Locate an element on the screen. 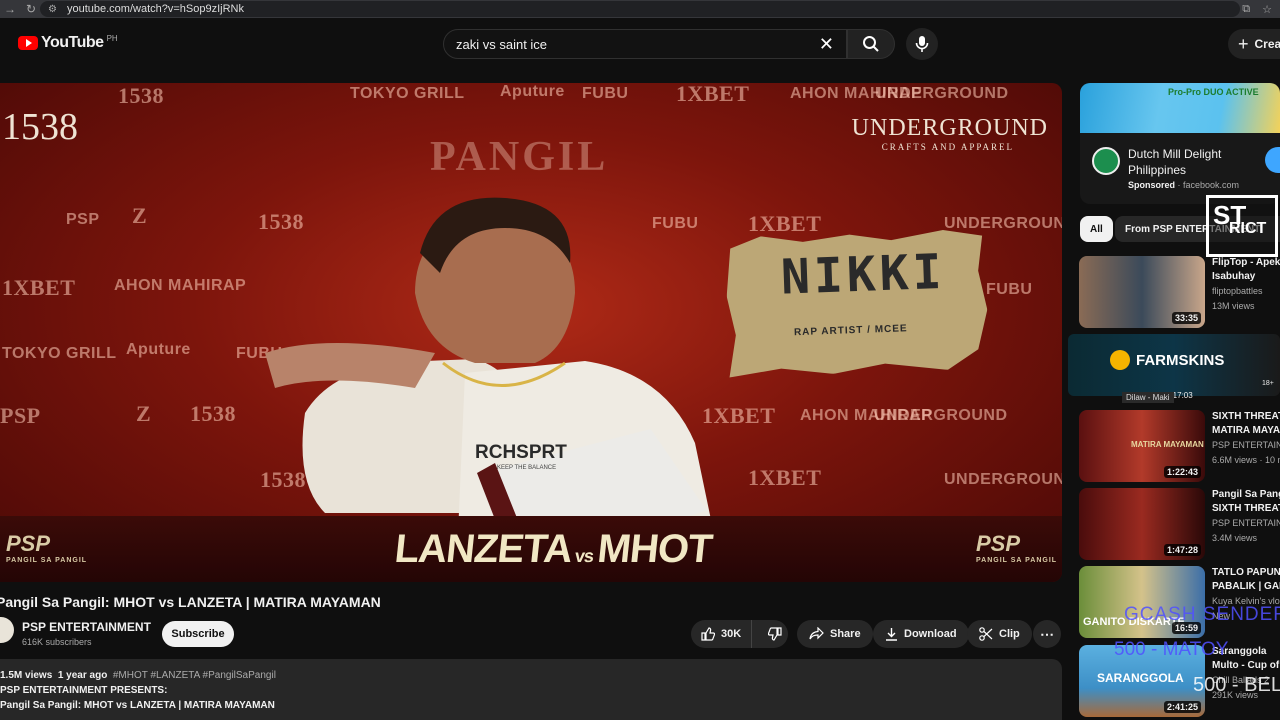 This screenshot has height=720, width=1280. create-button: + Crea is located at coordinates (1254, 44).